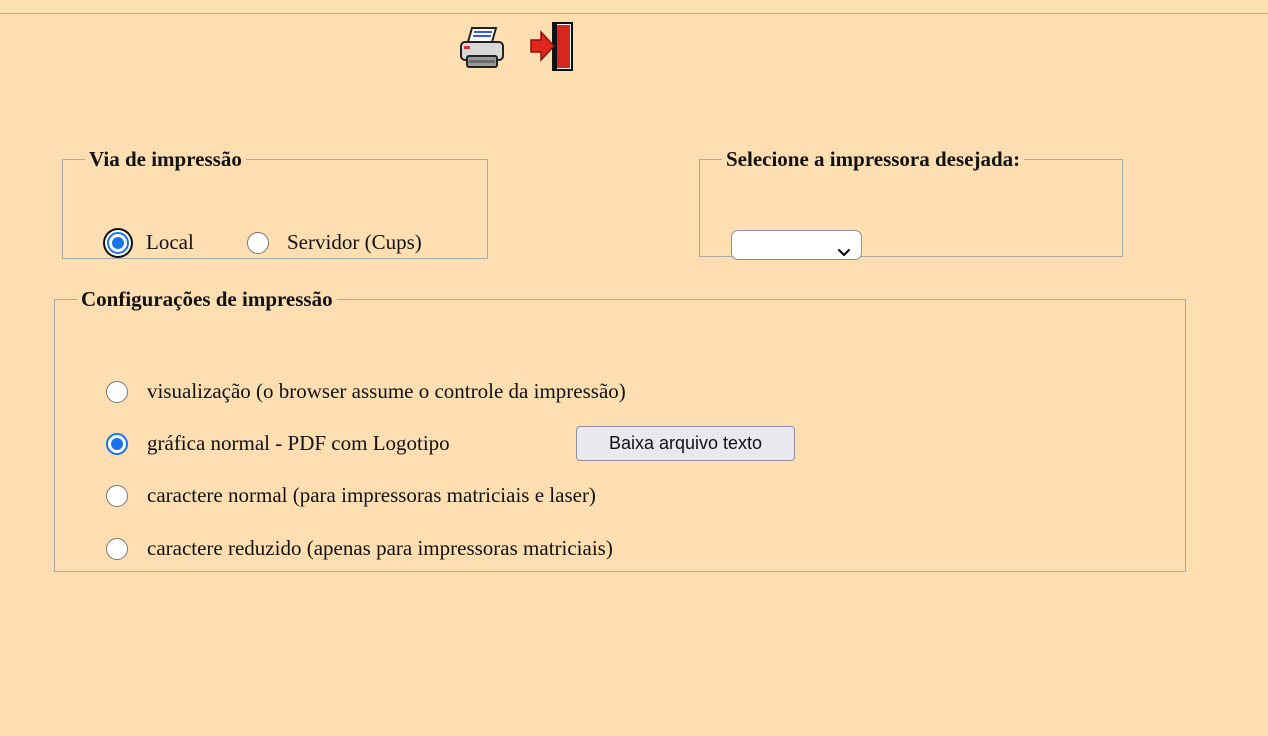 The width and height of the screenshot is (1268, 736). Describe the element at coordinates (117, 496) in the screenshot. I see `radio-char-normal` at that location.